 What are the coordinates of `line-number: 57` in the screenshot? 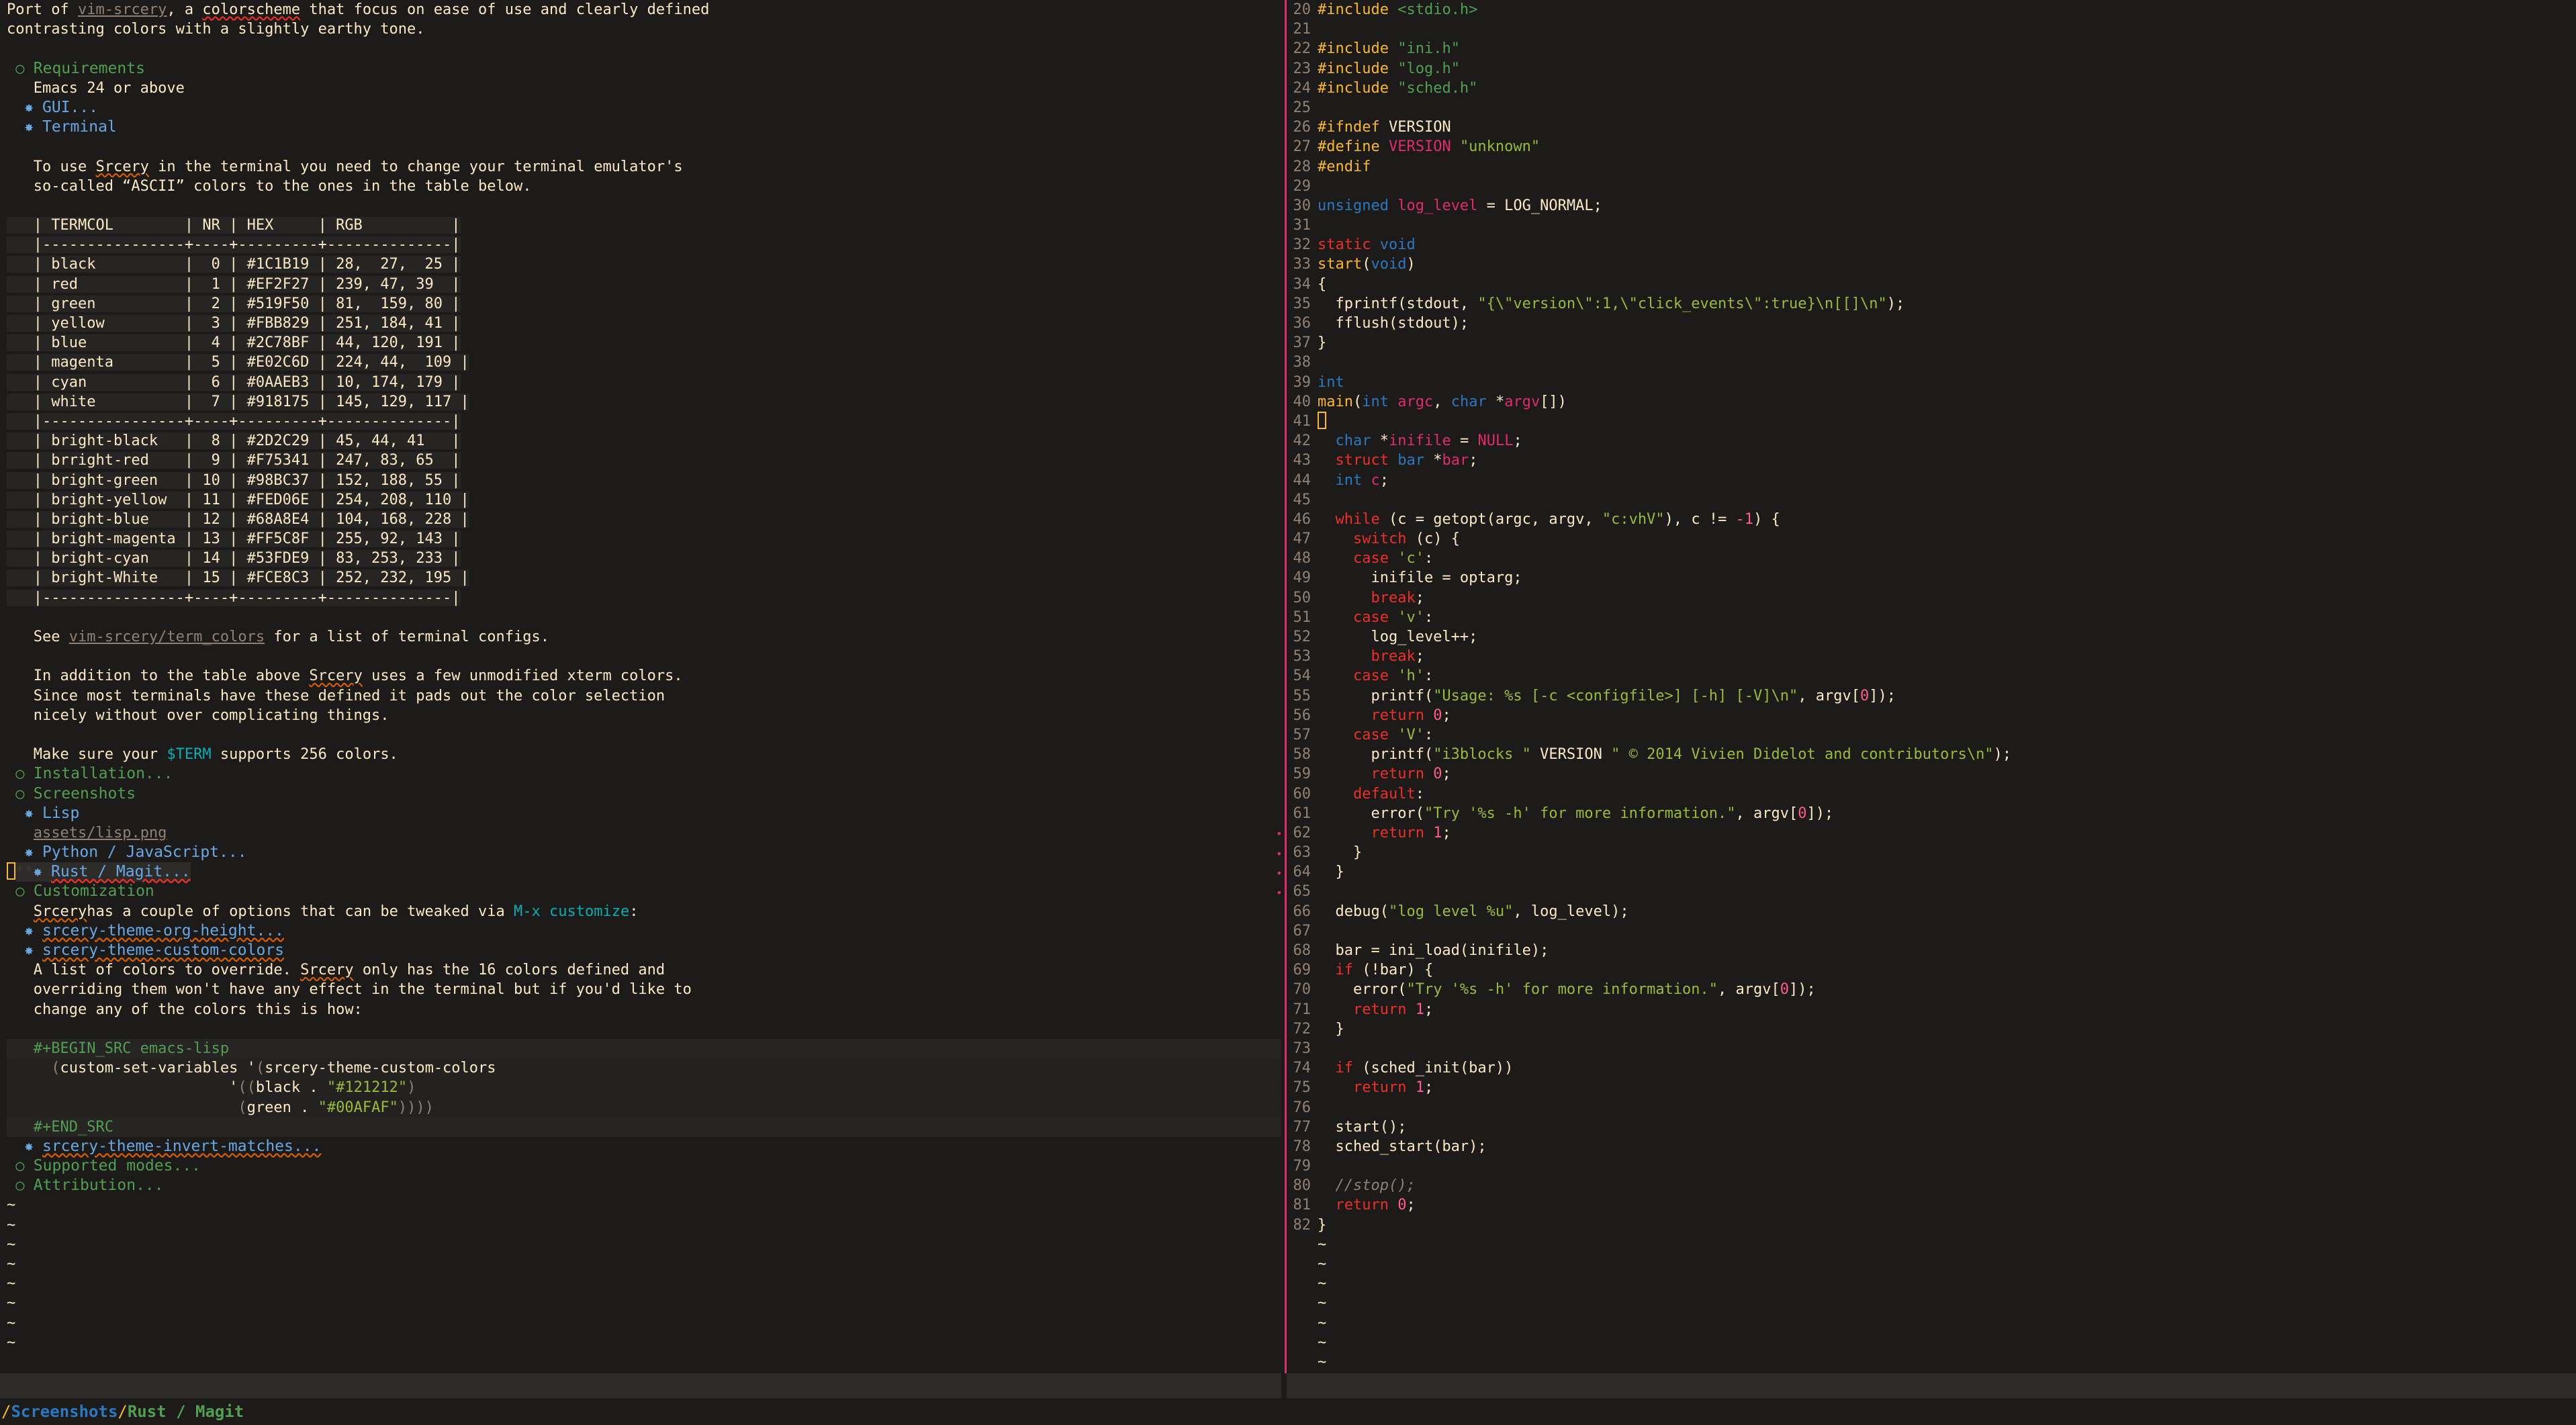 It's located at (1302, 734).